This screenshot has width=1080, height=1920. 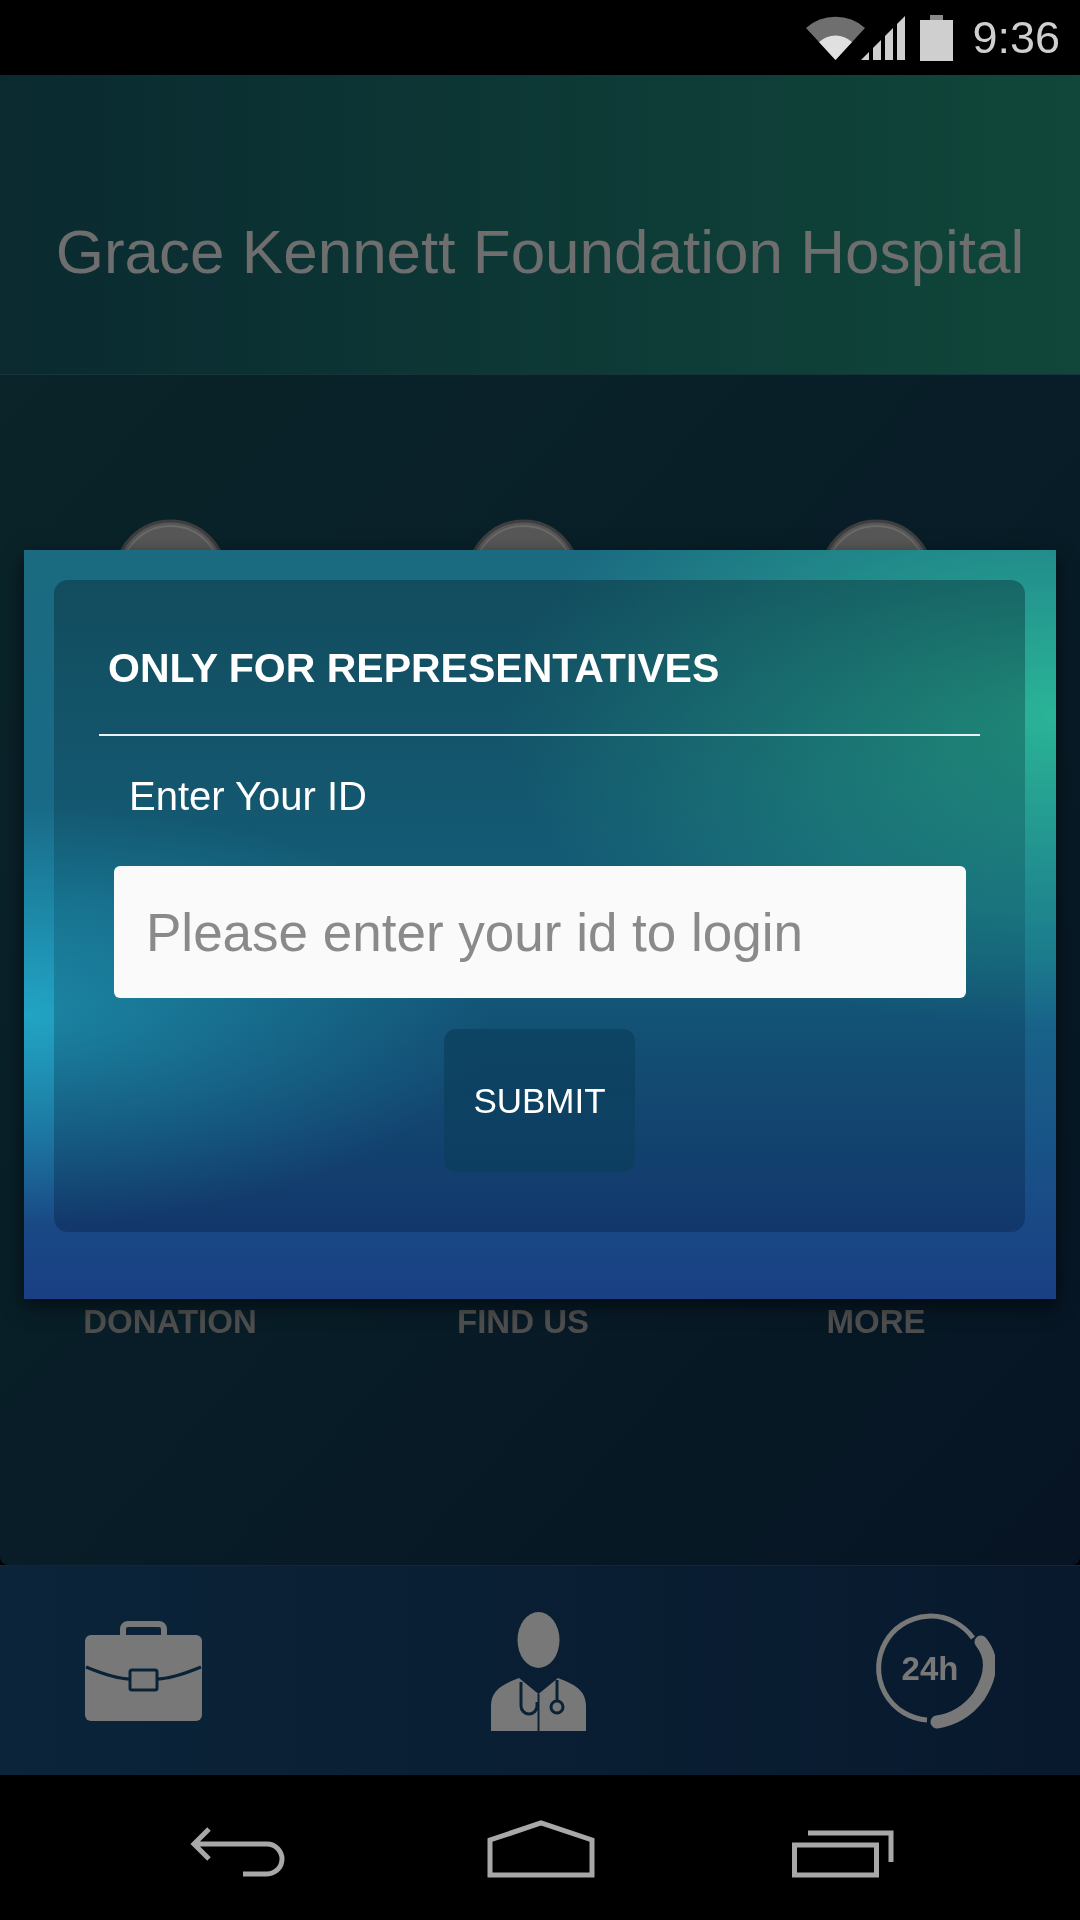 I want to click on home-icon, so click(x=540, y=1849).